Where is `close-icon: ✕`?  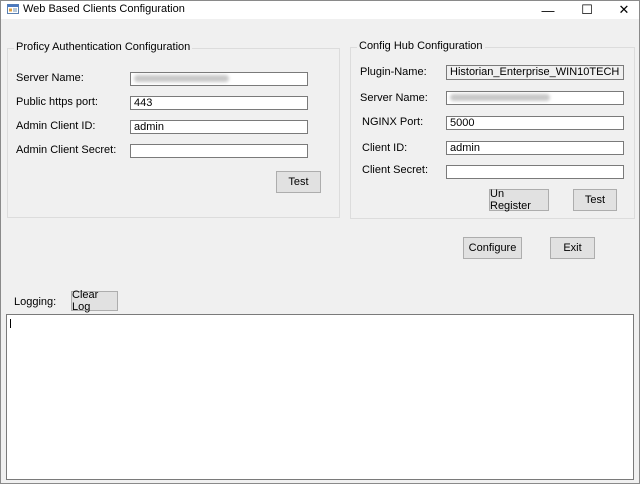 close-icon: ✕ is located at coordinates (624, 9).